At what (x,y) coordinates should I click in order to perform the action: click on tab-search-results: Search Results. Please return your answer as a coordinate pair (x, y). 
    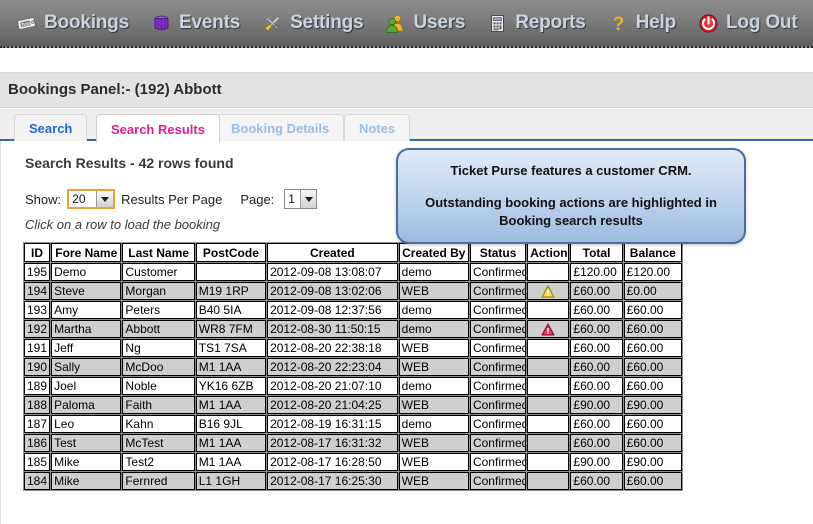
    Looking at the image, I should click on (158, 128).